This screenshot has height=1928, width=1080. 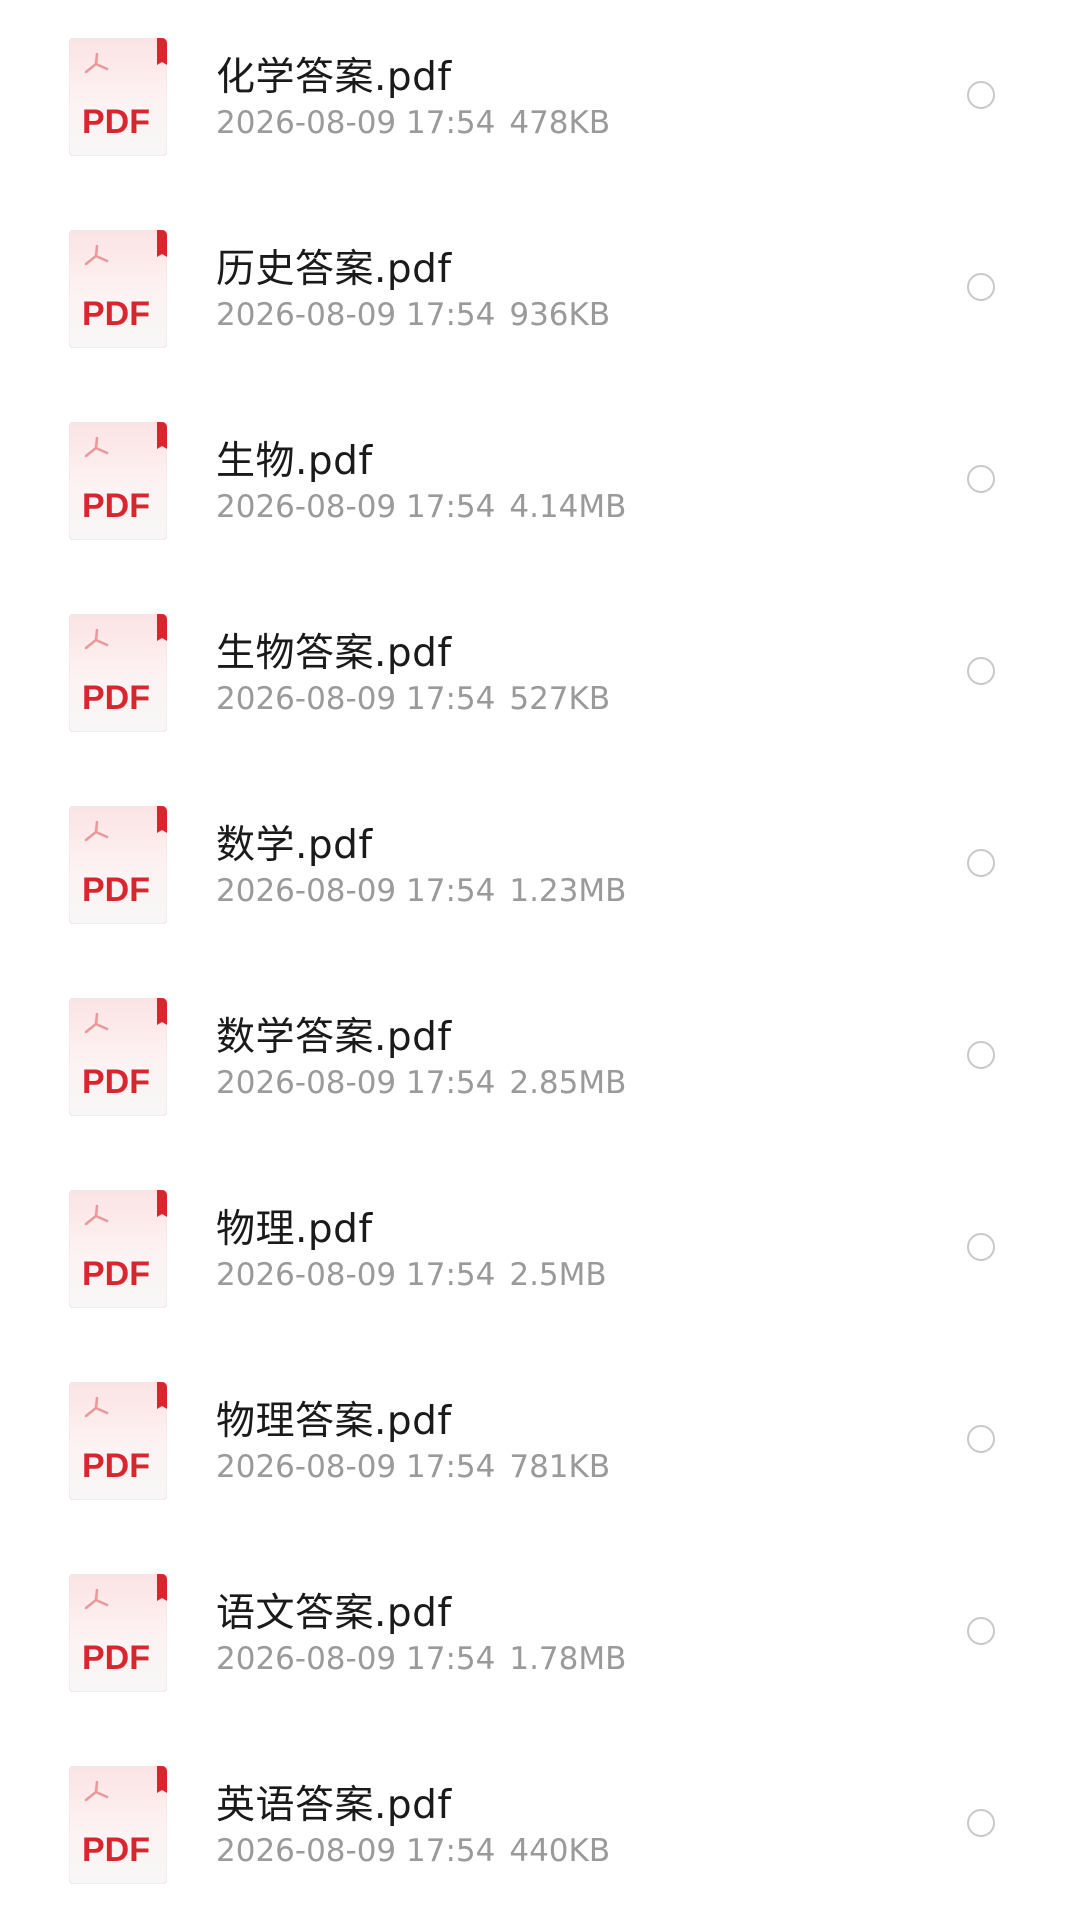 What do you see at coordinates (560, 1851) in the screenshot?
I see `file-size: 440KB` at bounding box center [560, 1851].